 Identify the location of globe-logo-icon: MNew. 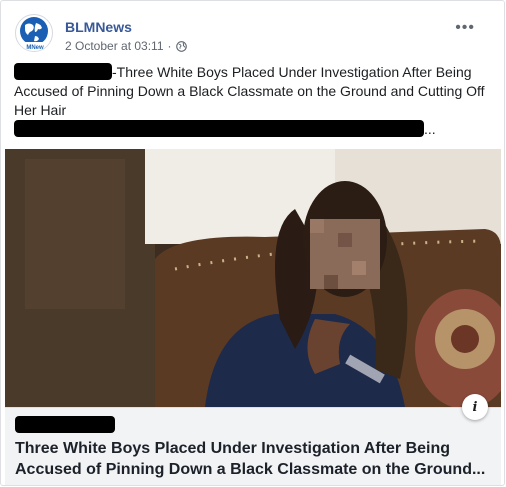
(34, 34).